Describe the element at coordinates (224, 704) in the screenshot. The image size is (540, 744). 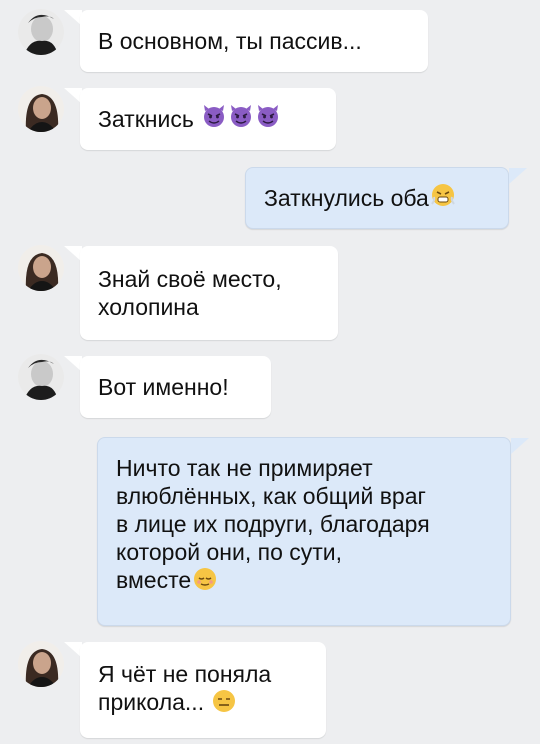
I see `expressionless-face-icon` at that location.